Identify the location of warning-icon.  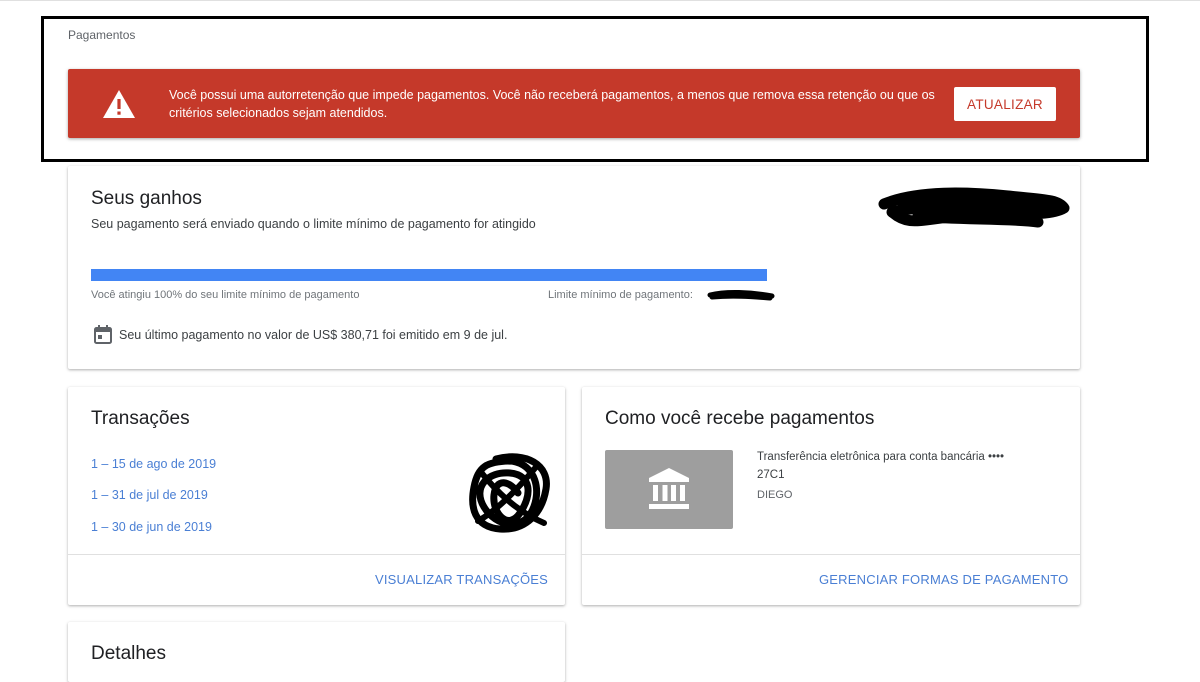
(119, 104).